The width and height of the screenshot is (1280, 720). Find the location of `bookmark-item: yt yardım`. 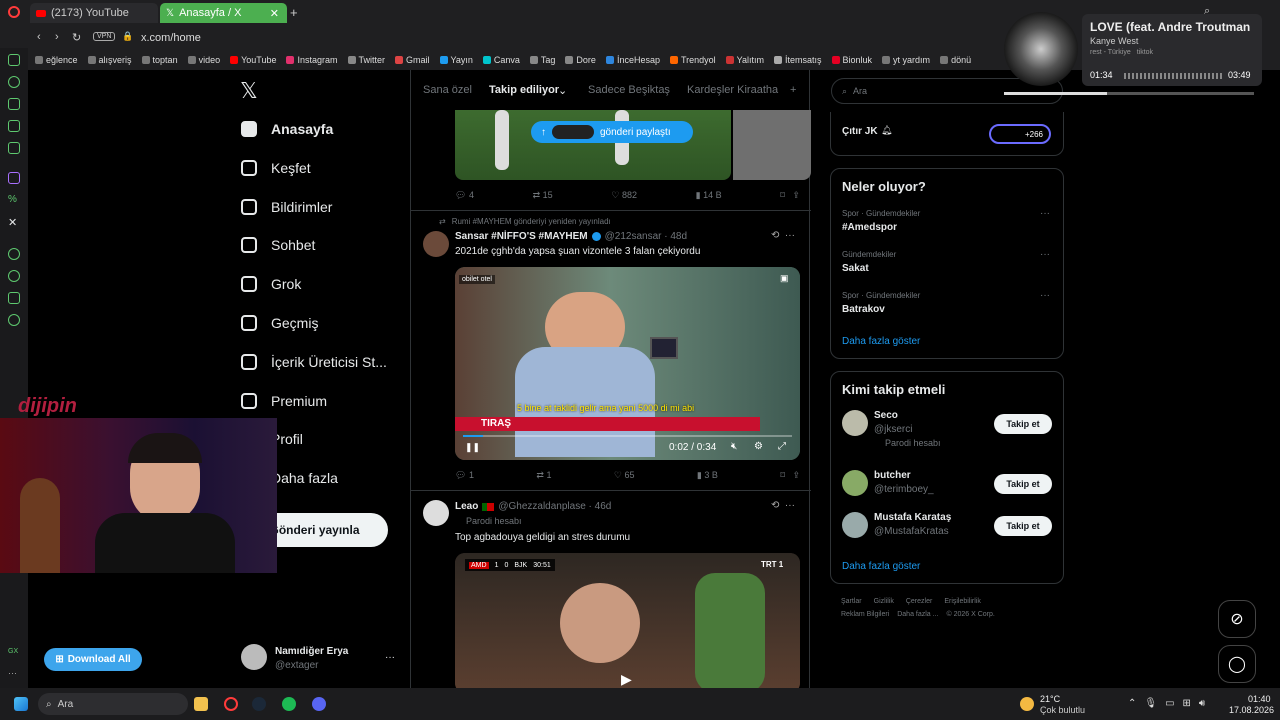

bookmark-item: yt yardım is located at coordinates (906, 60).